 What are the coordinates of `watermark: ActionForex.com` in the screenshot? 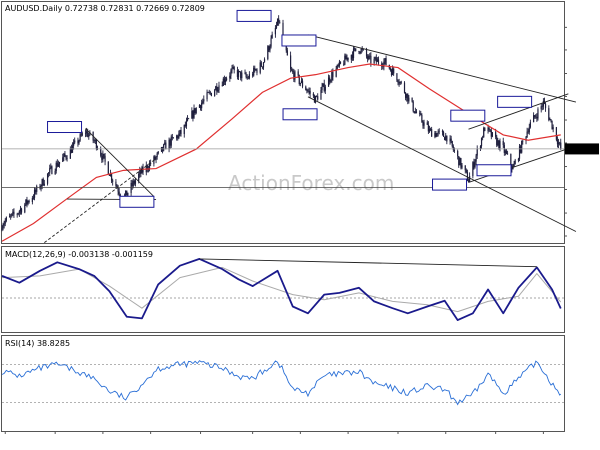 It's located at (311, 183).